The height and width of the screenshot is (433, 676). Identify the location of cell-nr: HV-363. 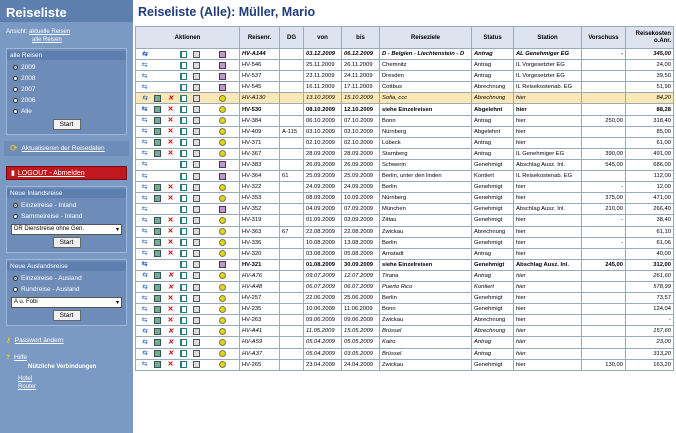
(259, 231).